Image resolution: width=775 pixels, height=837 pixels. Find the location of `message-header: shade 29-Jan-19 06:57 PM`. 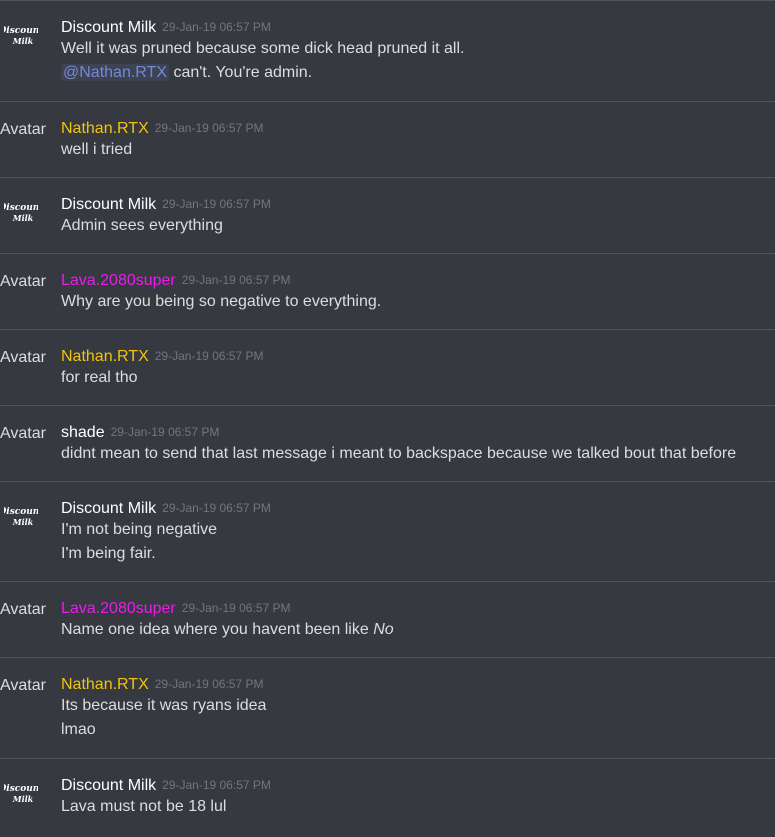

message-header: shade 29-Jan-19 06:57 PM is located at coordinates (418, 432).